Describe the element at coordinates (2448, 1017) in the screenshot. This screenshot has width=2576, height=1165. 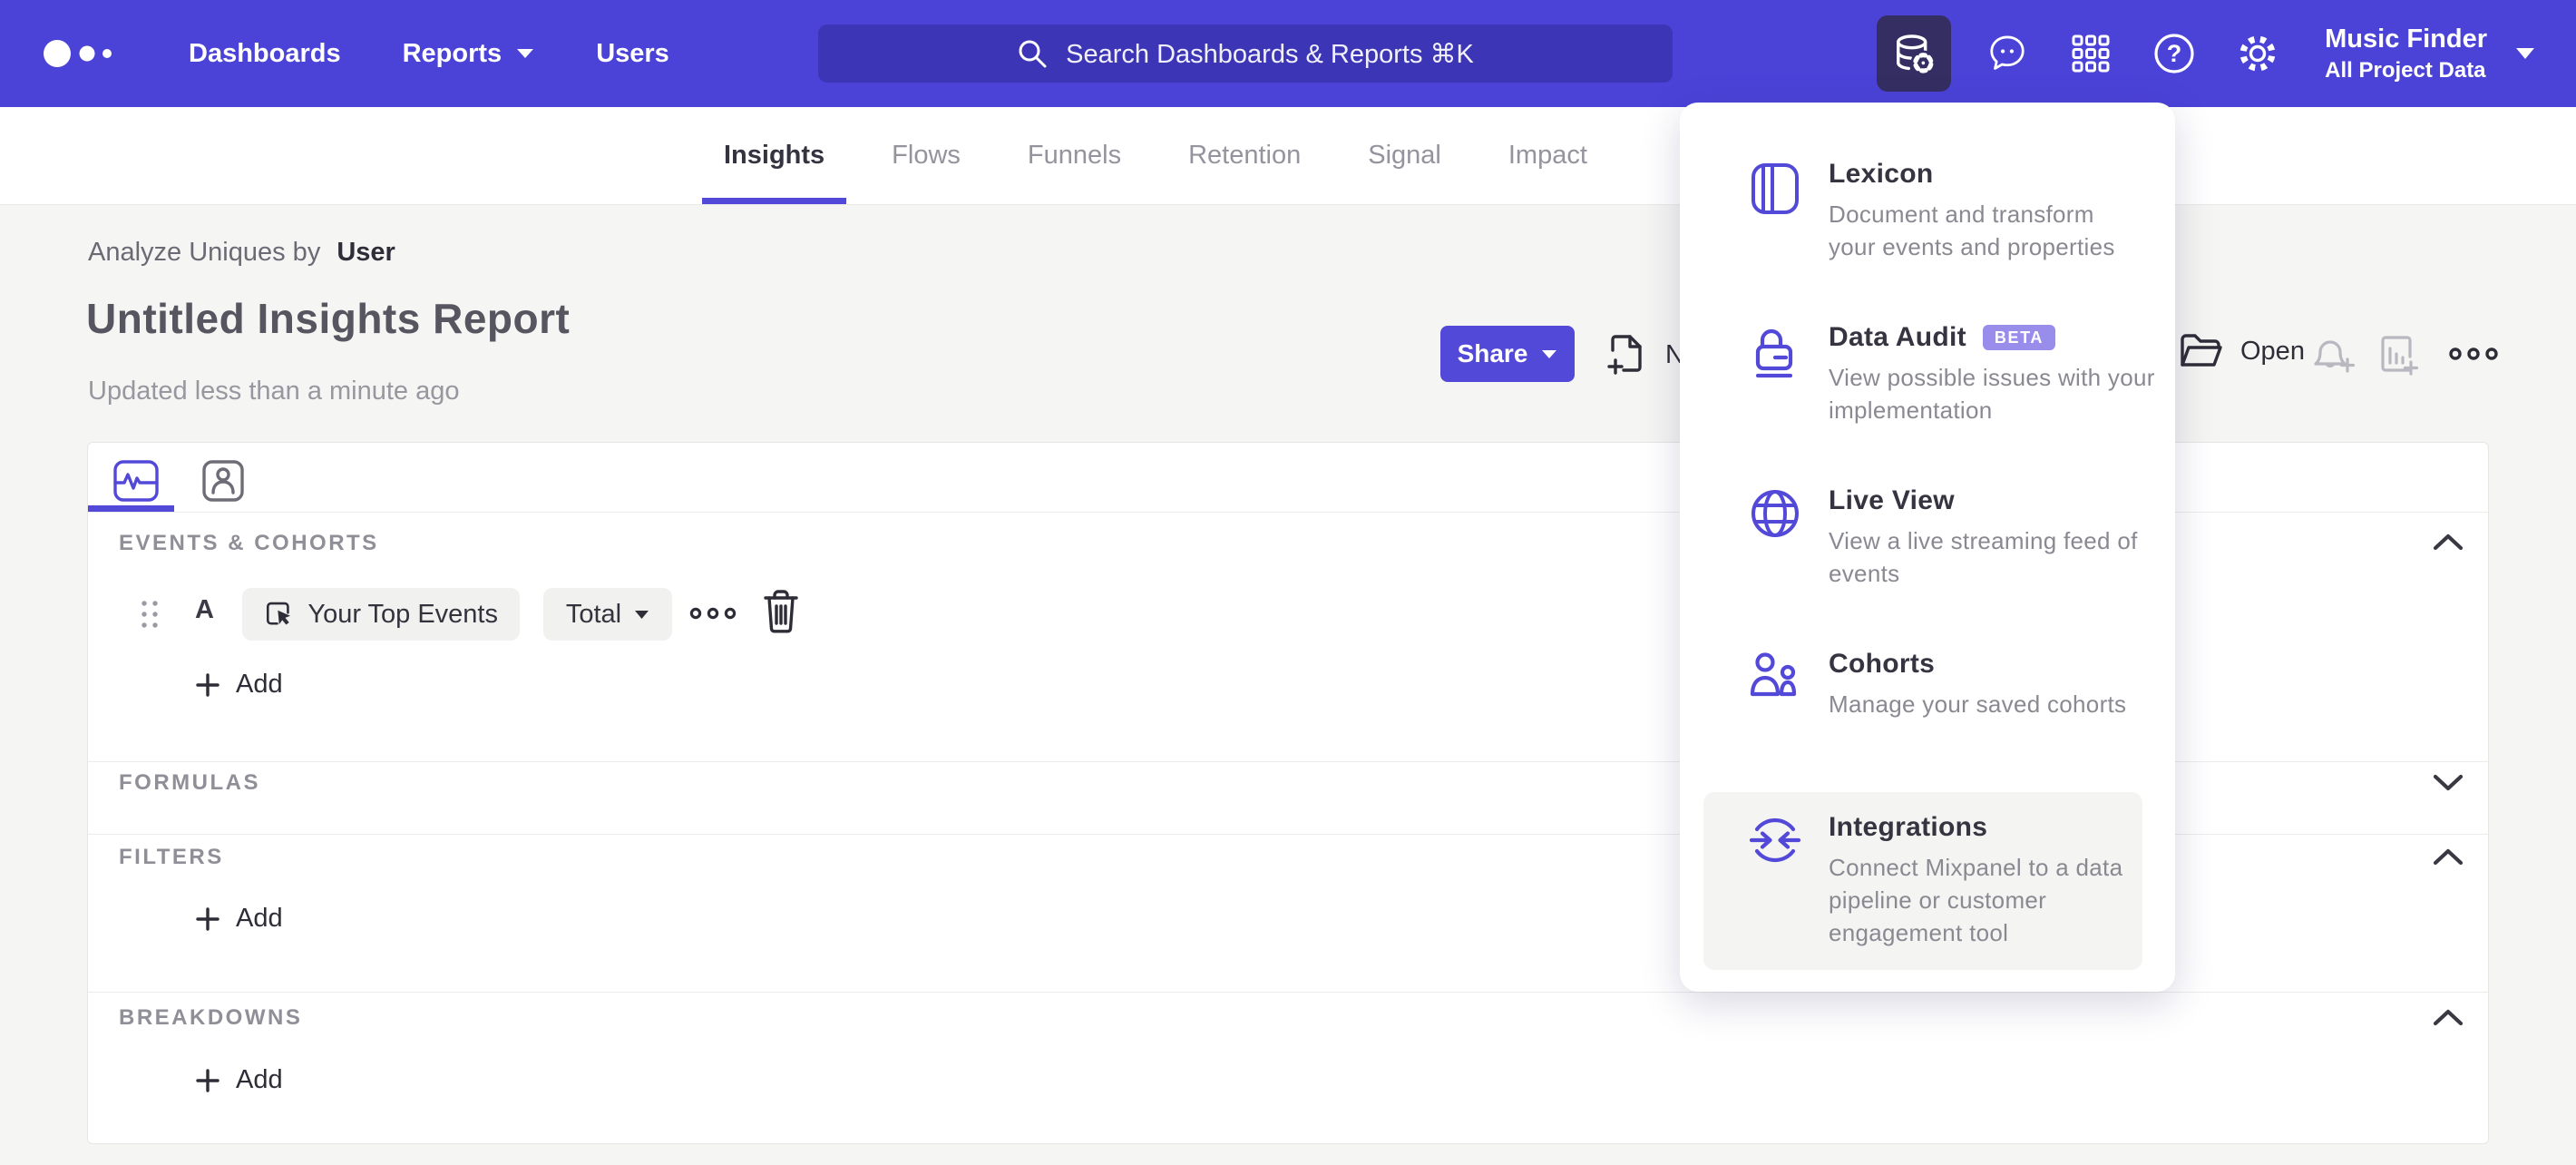
I see `breakdowns-collapse-chevron-up-icon` at that location.